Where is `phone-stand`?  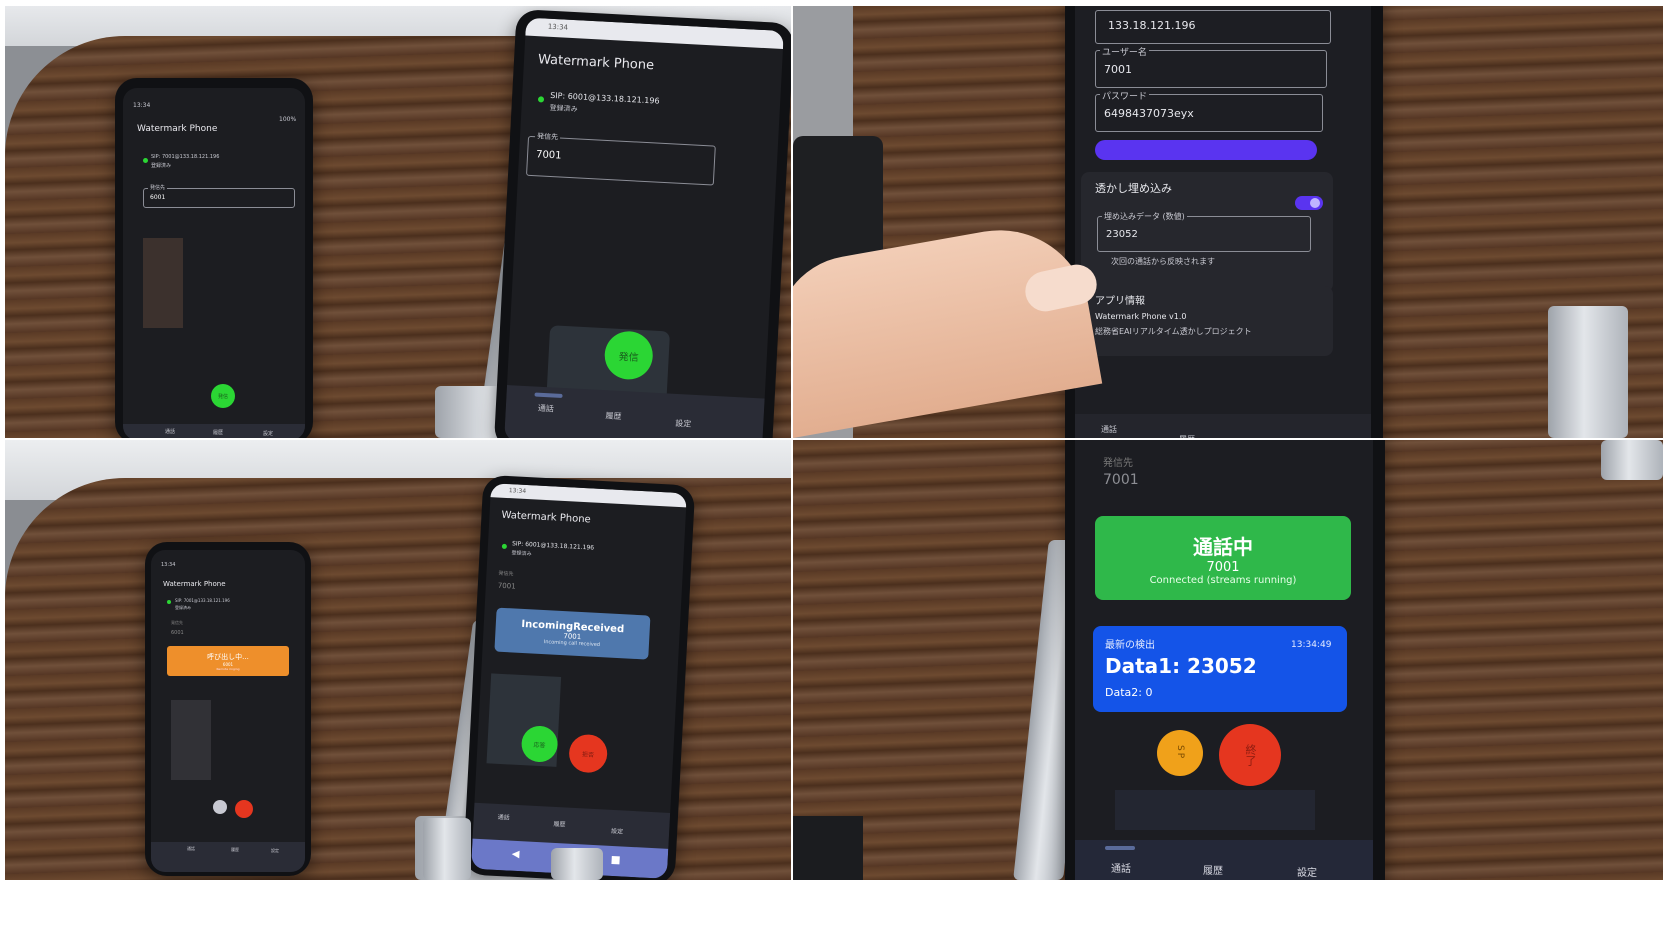
phone-stand is located at coordinates (1588, 372).